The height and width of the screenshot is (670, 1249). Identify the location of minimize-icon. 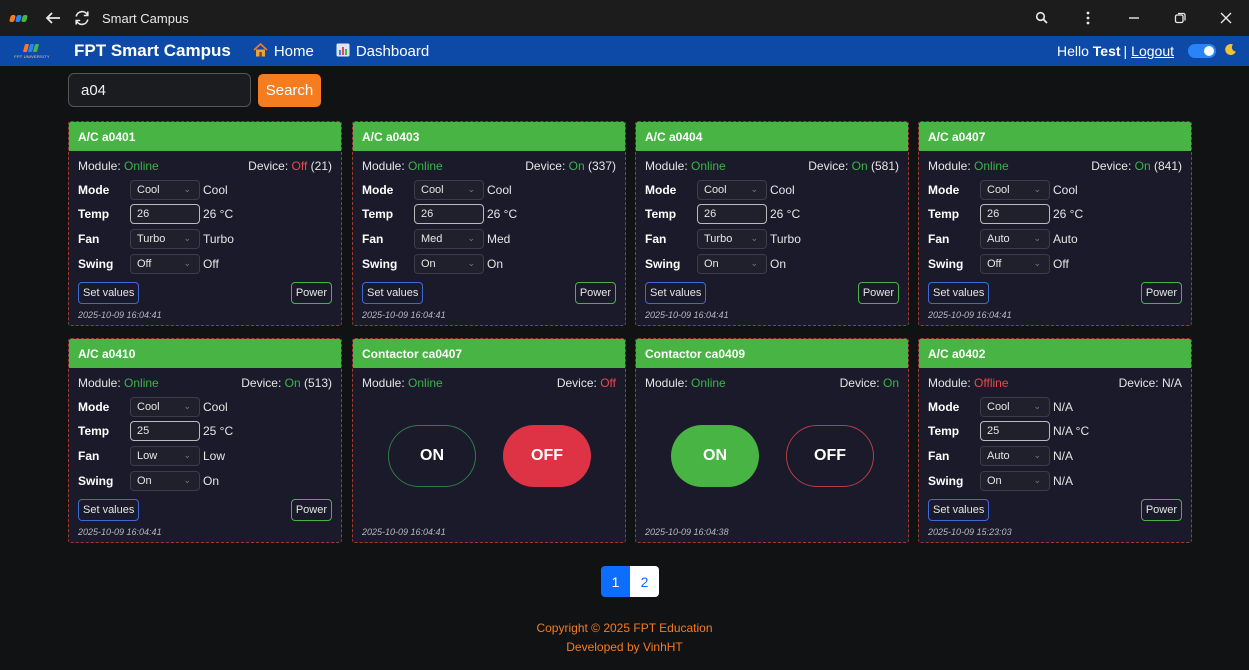
(1134, 18).